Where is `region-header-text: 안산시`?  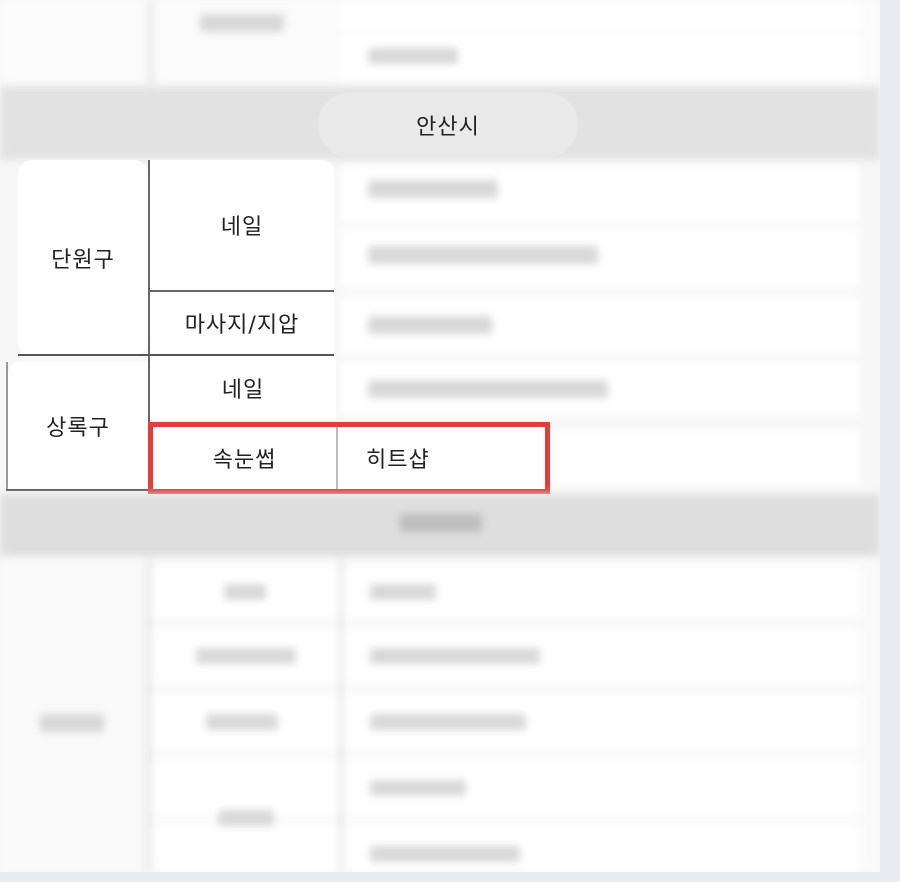
region-header-text: 안산시 is located at coordinates (448, 127).